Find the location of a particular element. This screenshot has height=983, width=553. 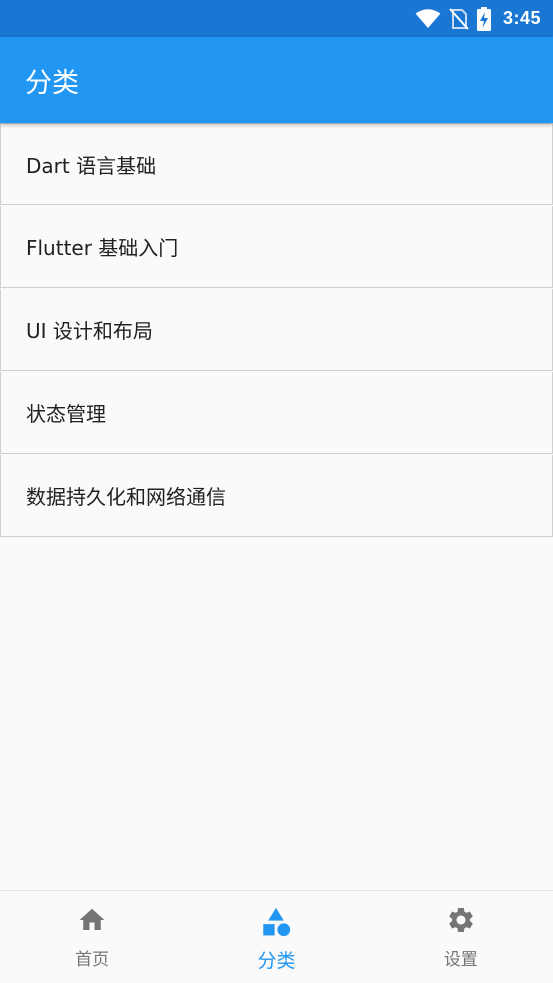

app-bar: 分类 is located at coordinates (276, 80).